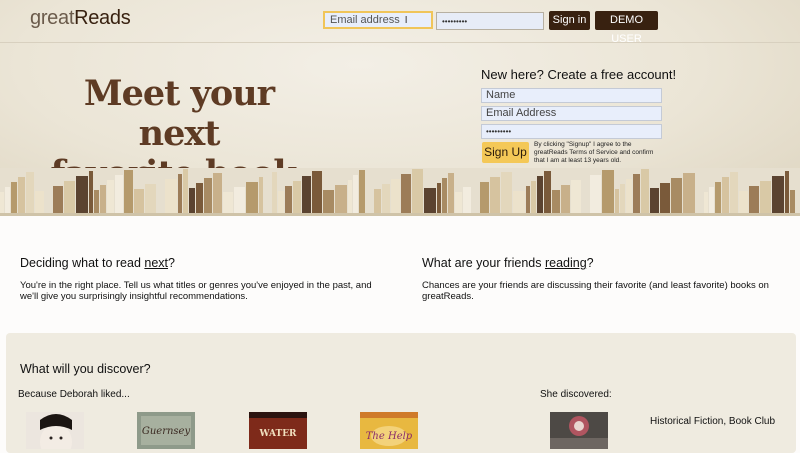 The width and height of the screenshot is (800, 453). I want to click on signup-password-value: •••••••••, so click(499, 131).